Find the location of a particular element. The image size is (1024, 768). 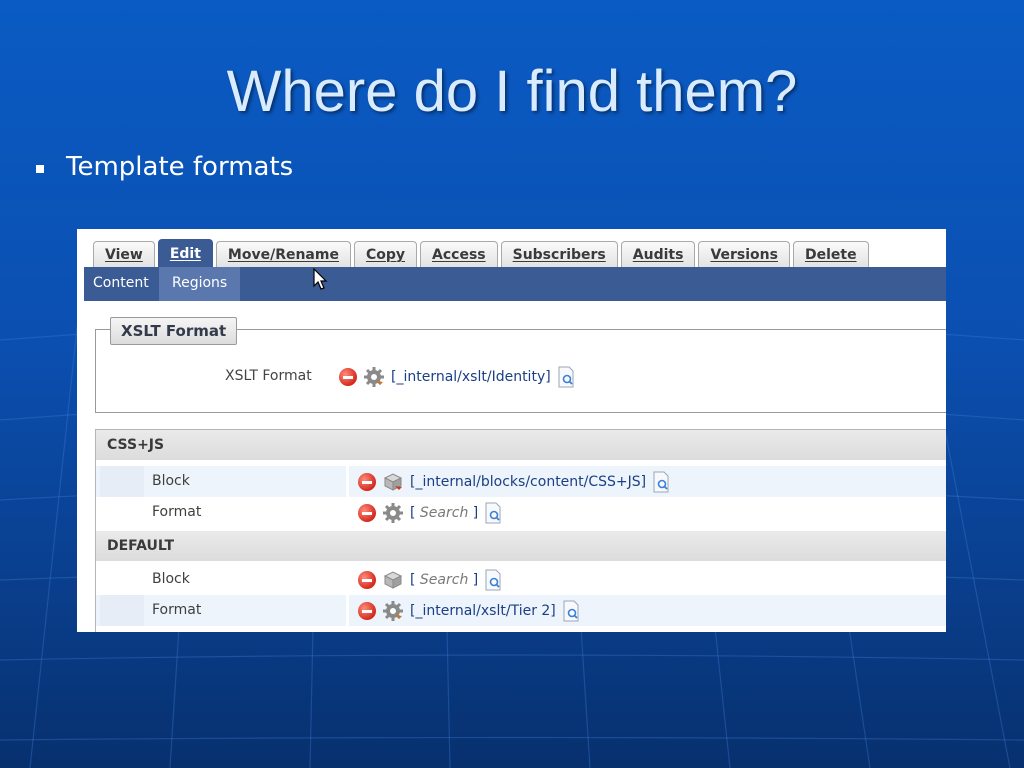

subtab-content: Content is located at coordinates (121, 284).